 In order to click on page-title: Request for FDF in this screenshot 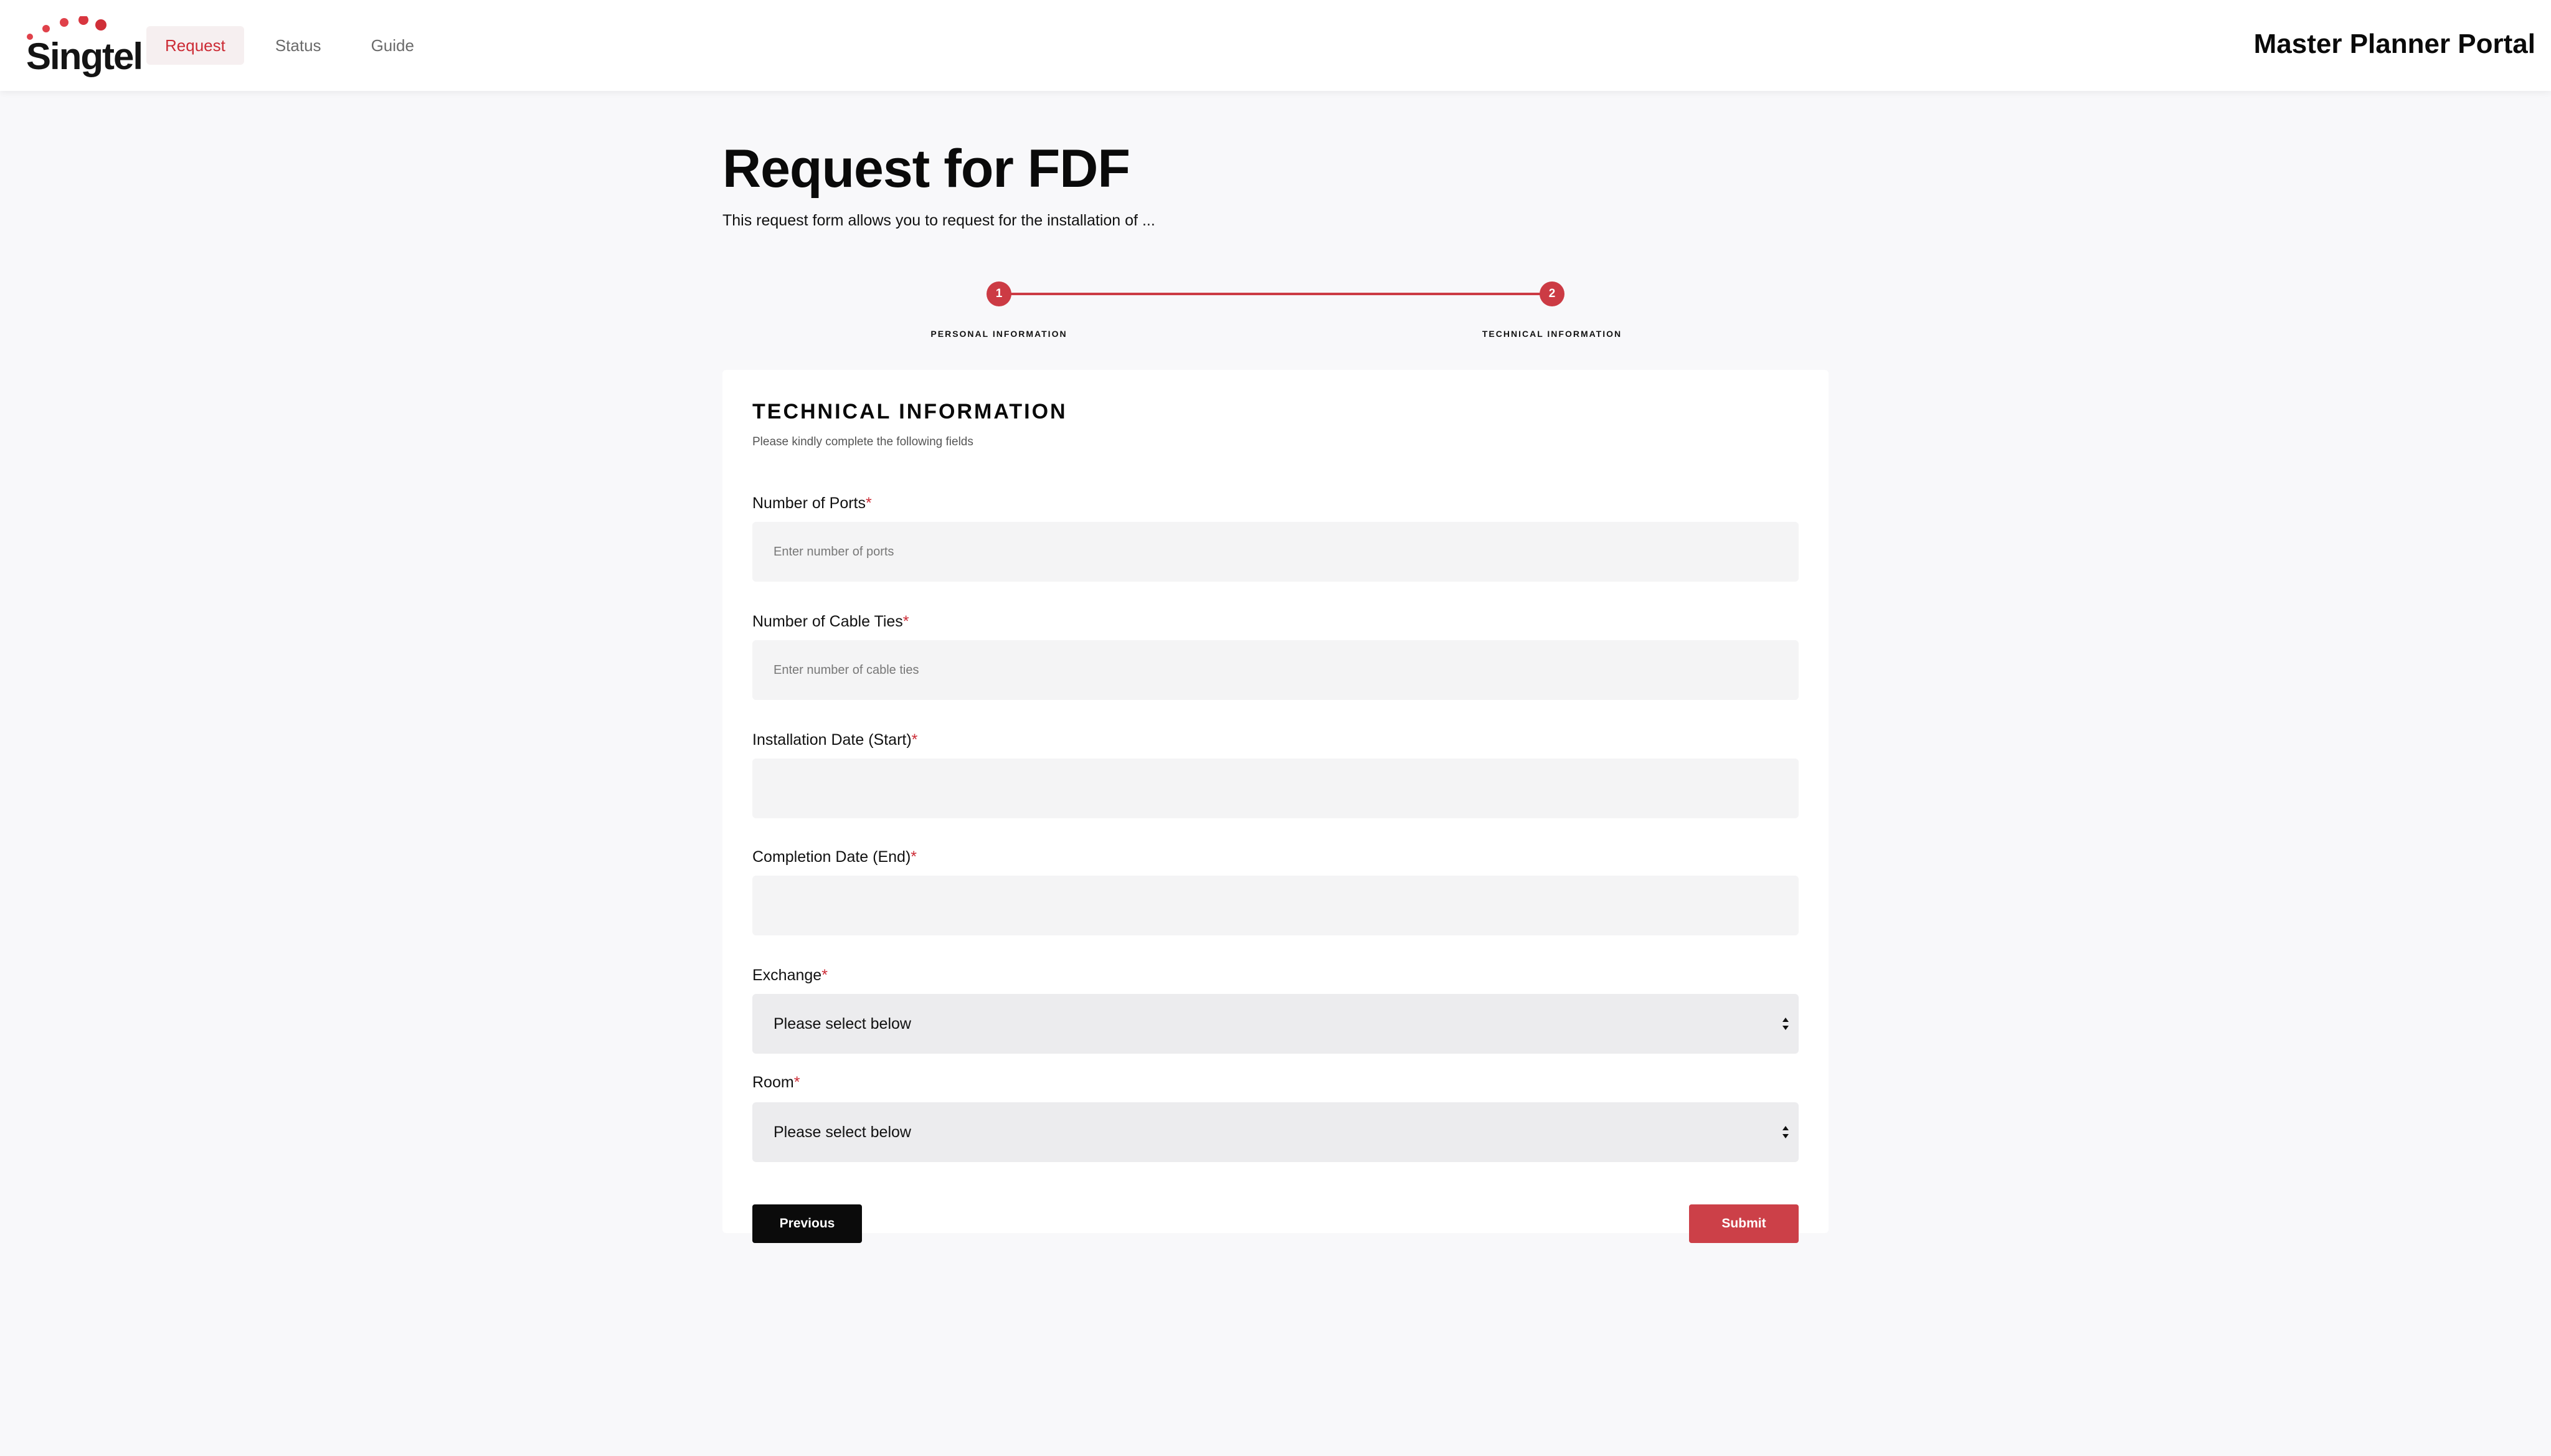, I will do `click(926, 169)`.